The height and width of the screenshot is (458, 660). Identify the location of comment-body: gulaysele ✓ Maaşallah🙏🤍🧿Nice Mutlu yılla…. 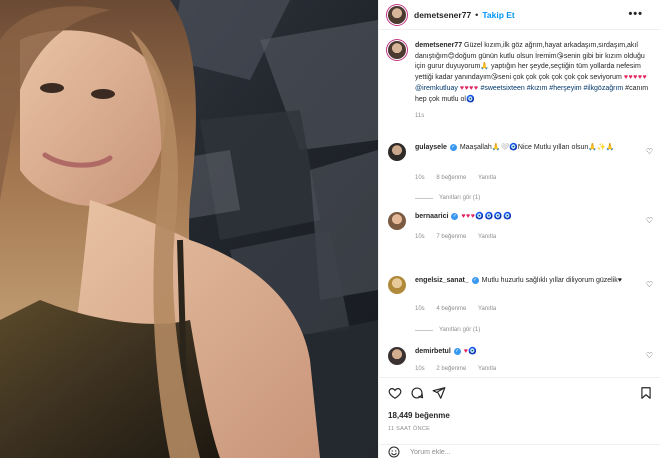
(529, 148).